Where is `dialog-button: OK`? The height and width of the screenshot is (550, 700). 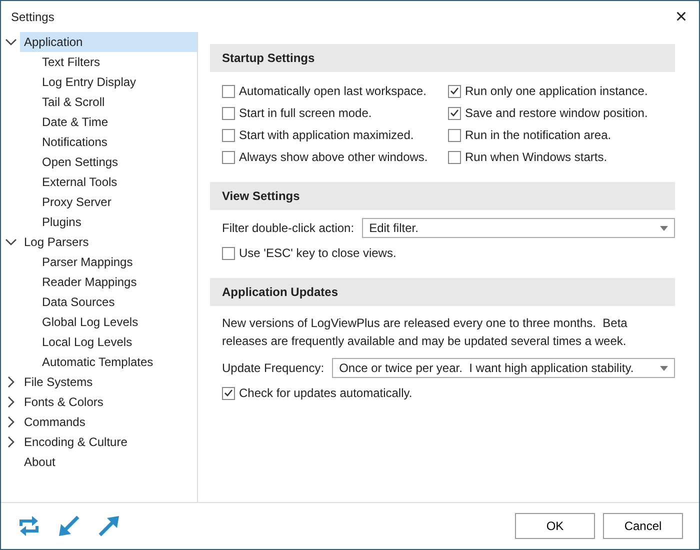
dialog-button: OK is located at coordinates (555, 526).